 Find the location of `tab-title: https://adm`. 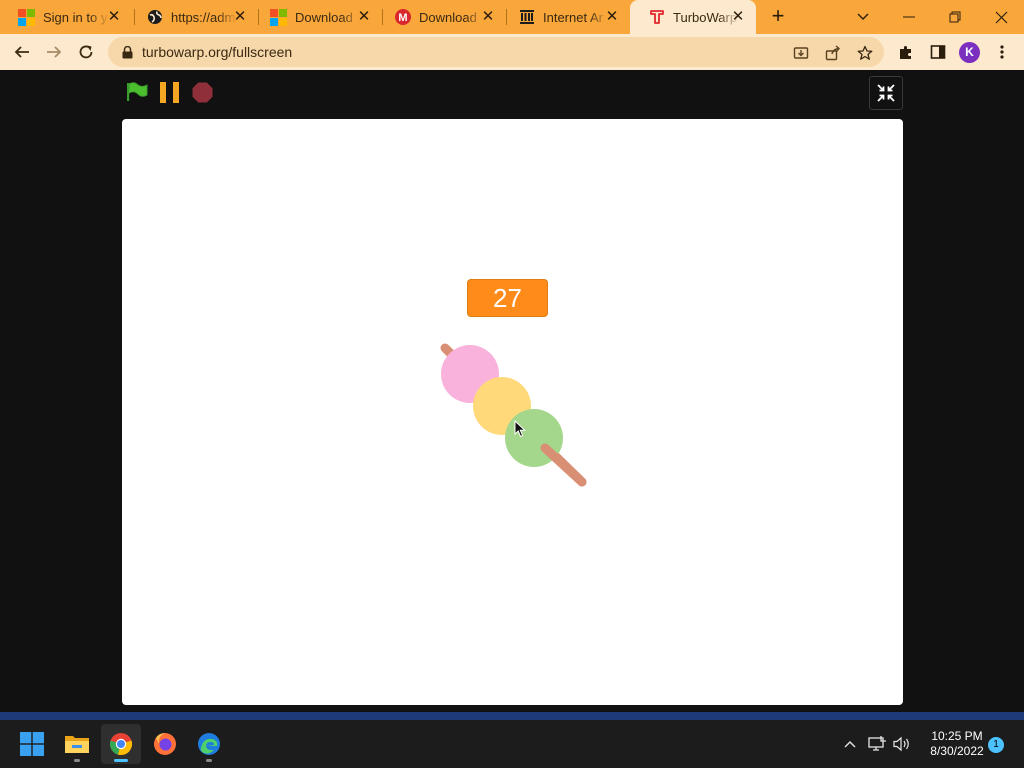

tab-title: https://adm is located at coordinates (203, 17).